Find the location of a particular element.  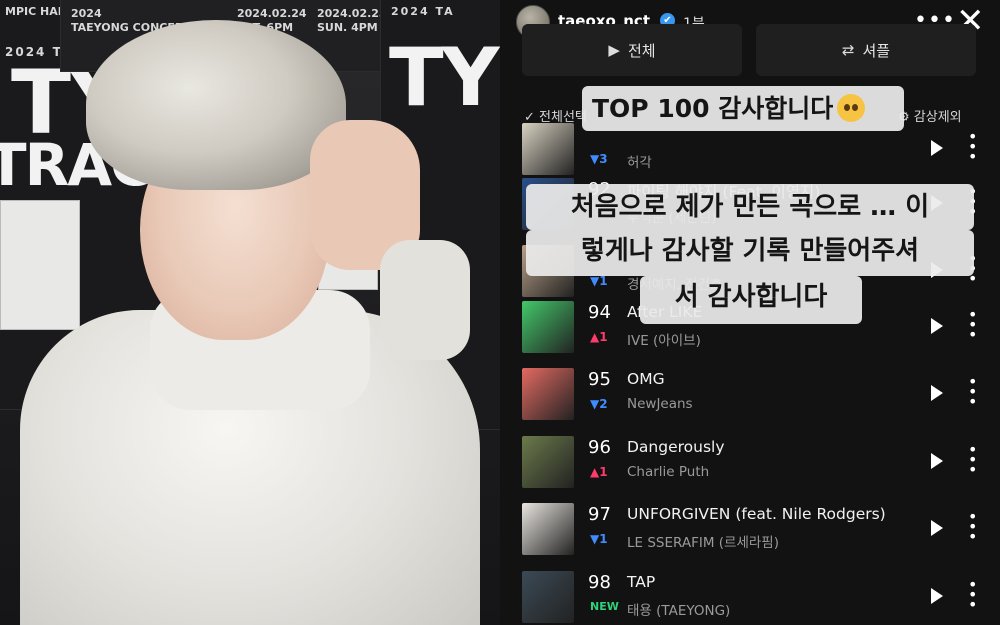

rank-number: 94 is located at coordinates (599, 312).